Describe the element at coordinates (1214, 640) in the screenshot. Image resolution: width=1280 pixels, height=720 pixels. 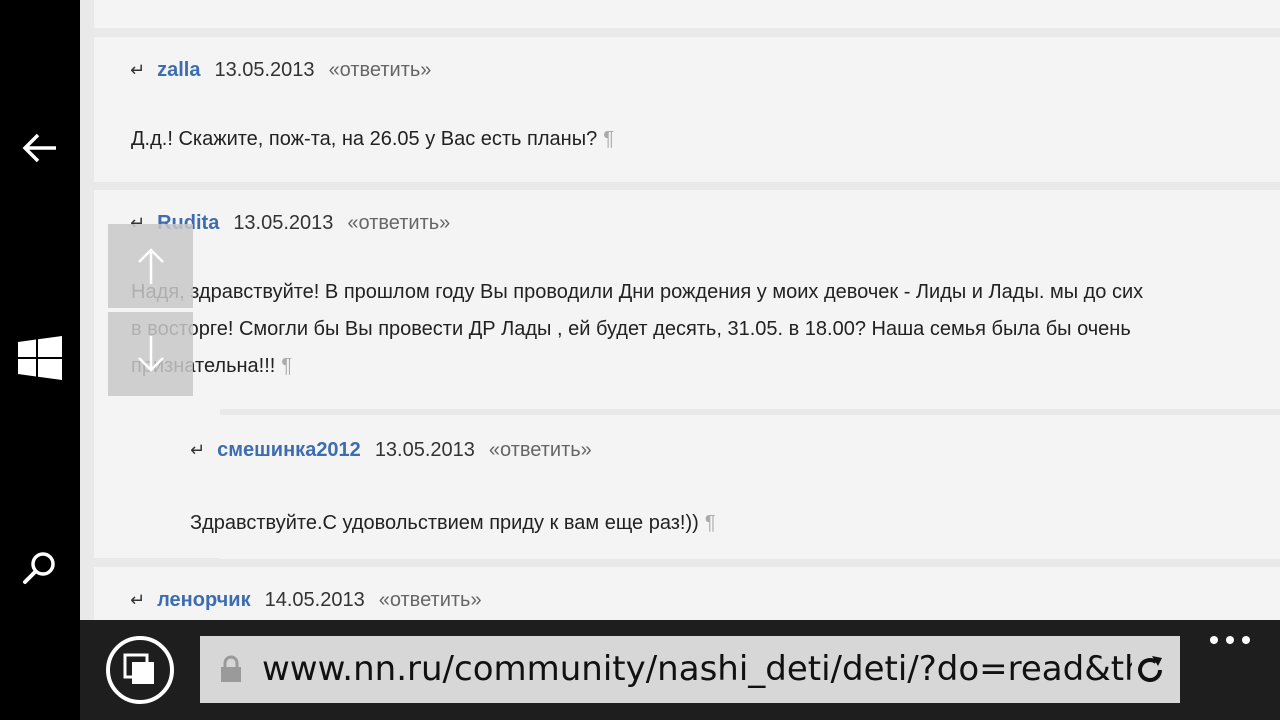
I see `ellipsis-icon` at that location.